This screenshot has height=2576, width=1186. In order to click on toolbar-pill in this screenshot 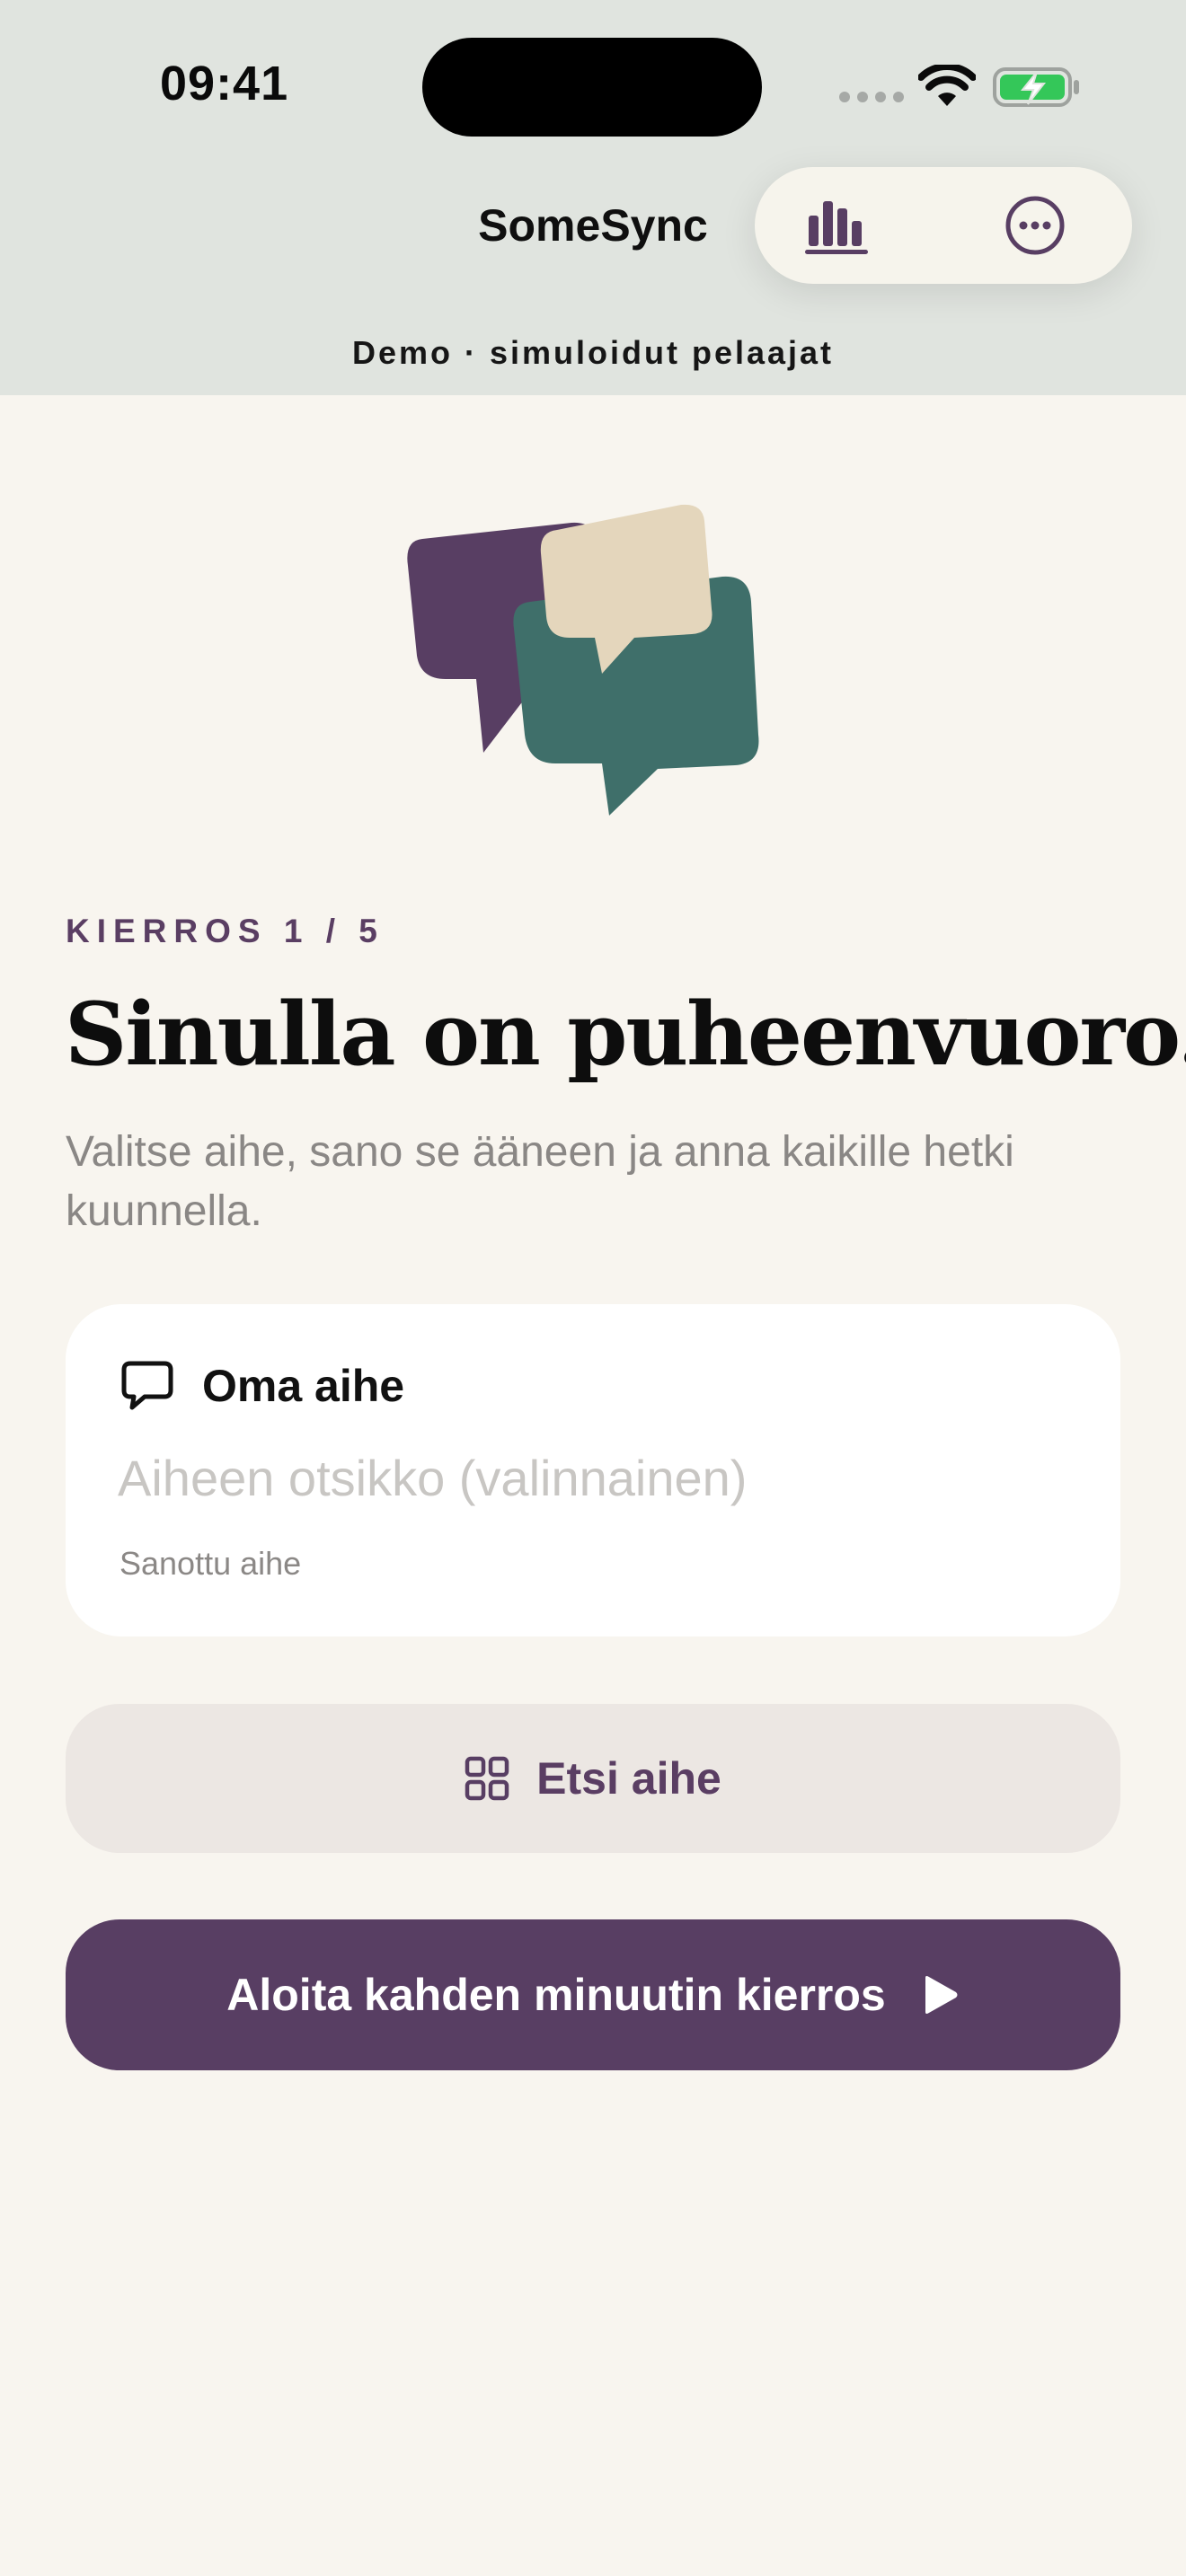, I will do `click(943, 225)`.